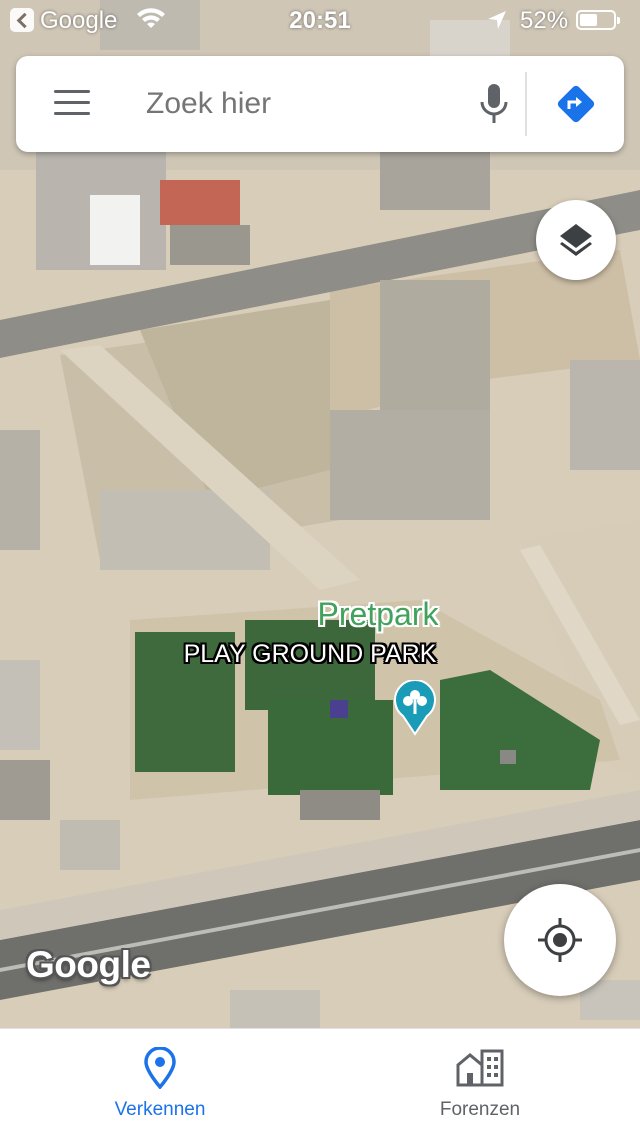 Image resolution: width=640 pixels, height=1136 pixels. I want to click on location-arrow-icon, so click(497, 20).